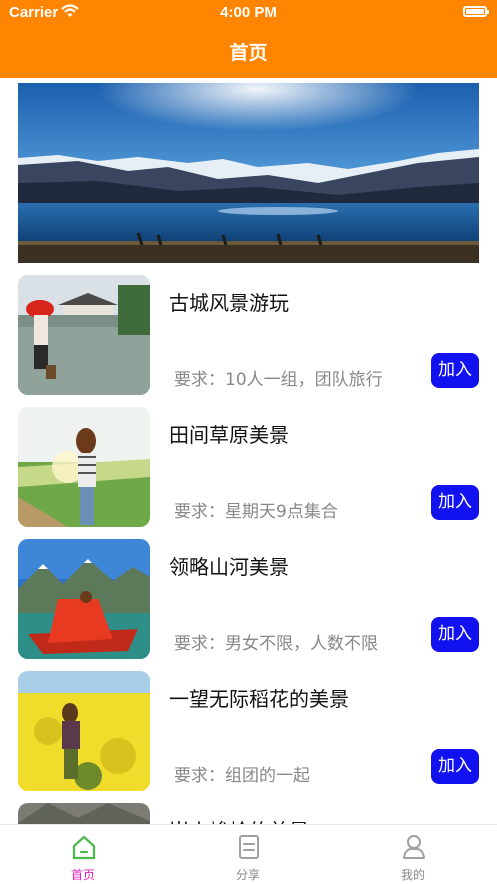  Describe the element at coordinates (242, 776) in the screenshot. I see `activity-requirement: 要求：组团的一起` at that location.